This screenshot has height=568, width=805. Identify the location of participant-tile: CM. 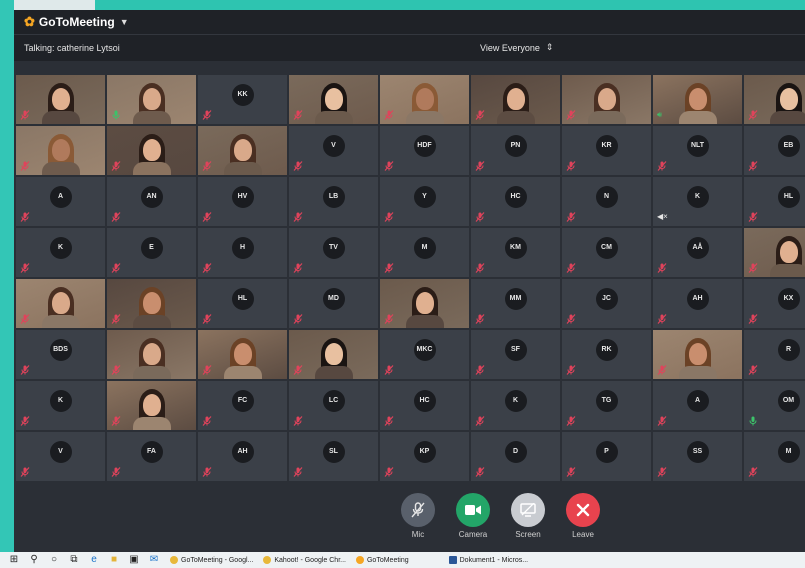
(606, 252).